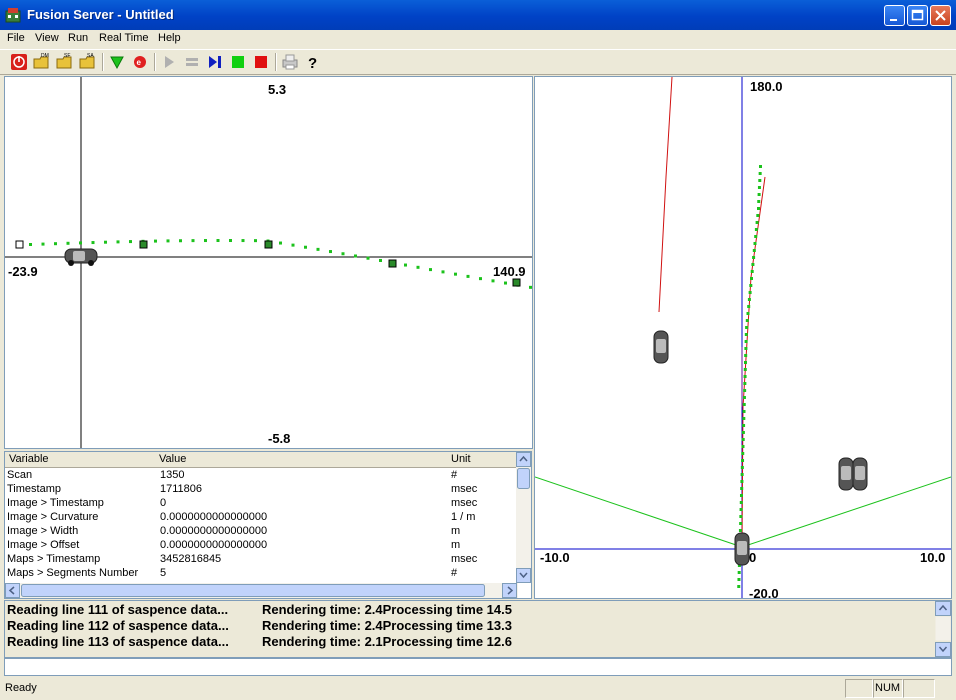  I want to click on table-horizontal-scrollbar, so click(261, 590).